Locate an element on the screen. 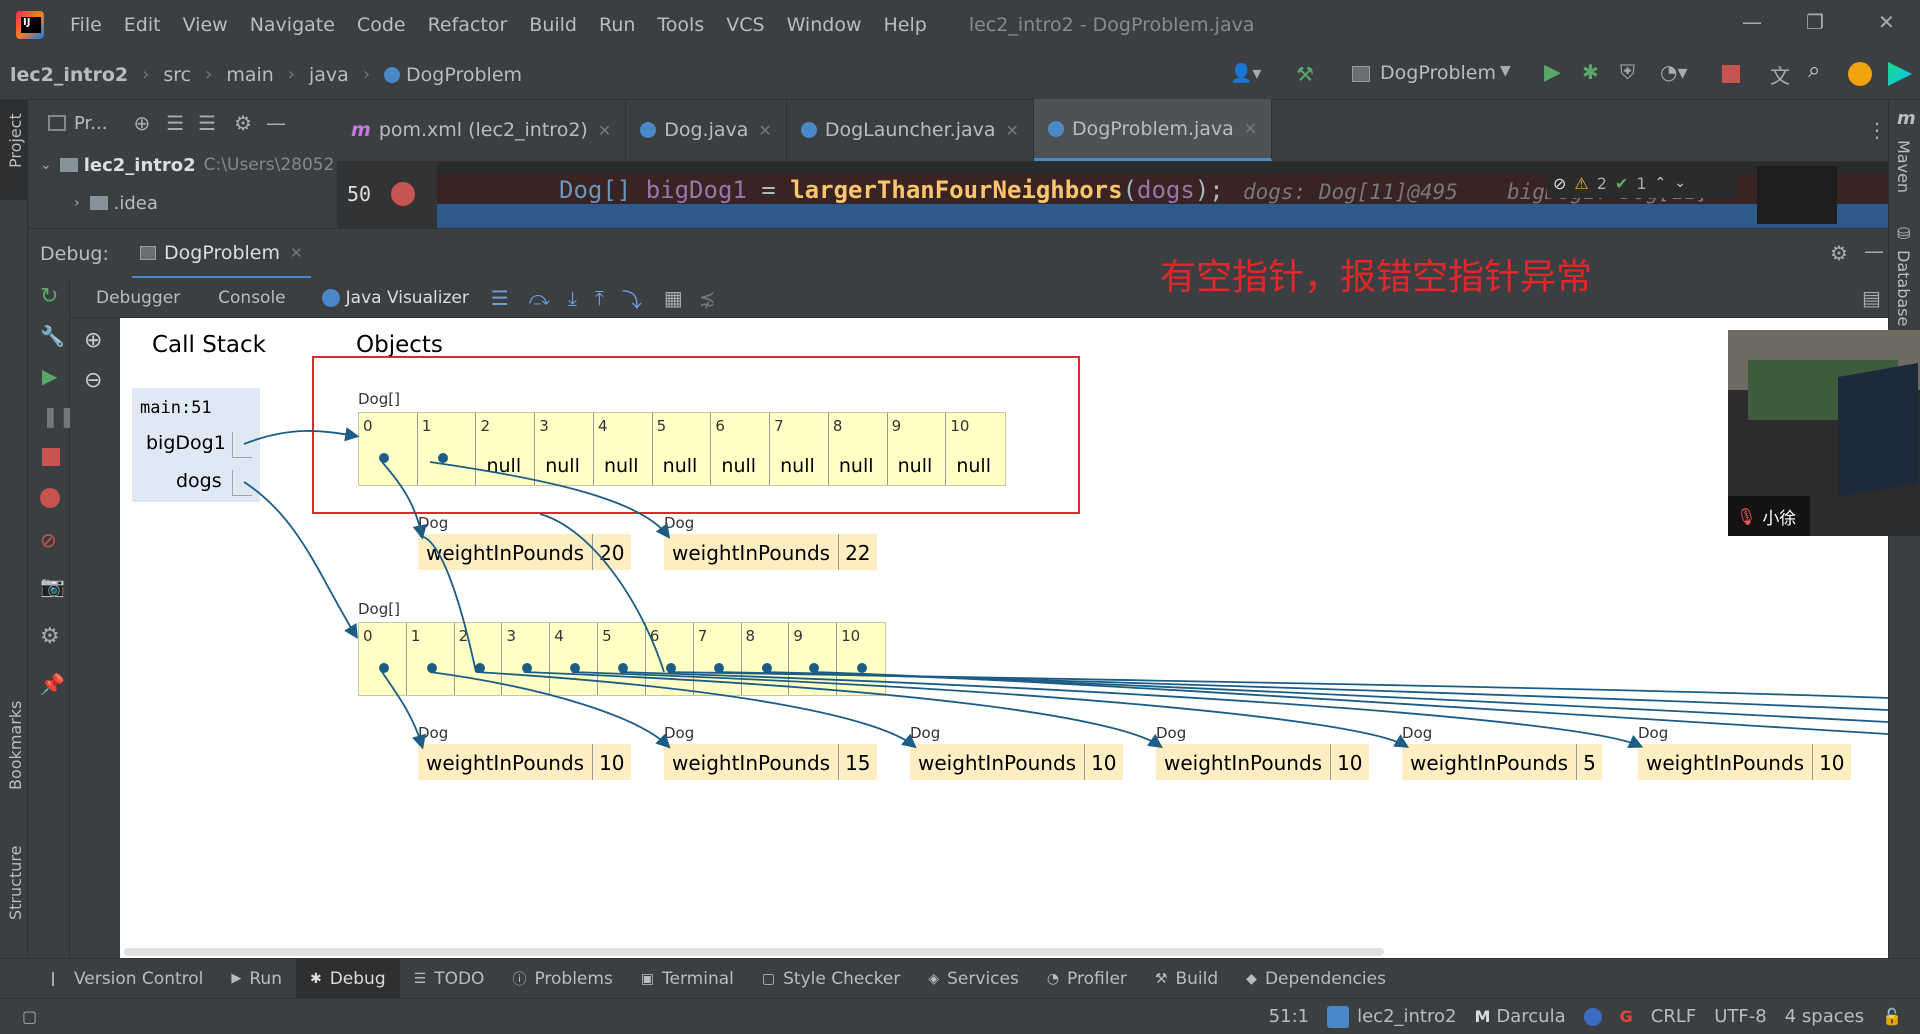 The height and width of the screenshot is (1034, 1920). search-icon: ⌕ is located at coordinates (1814, 70).